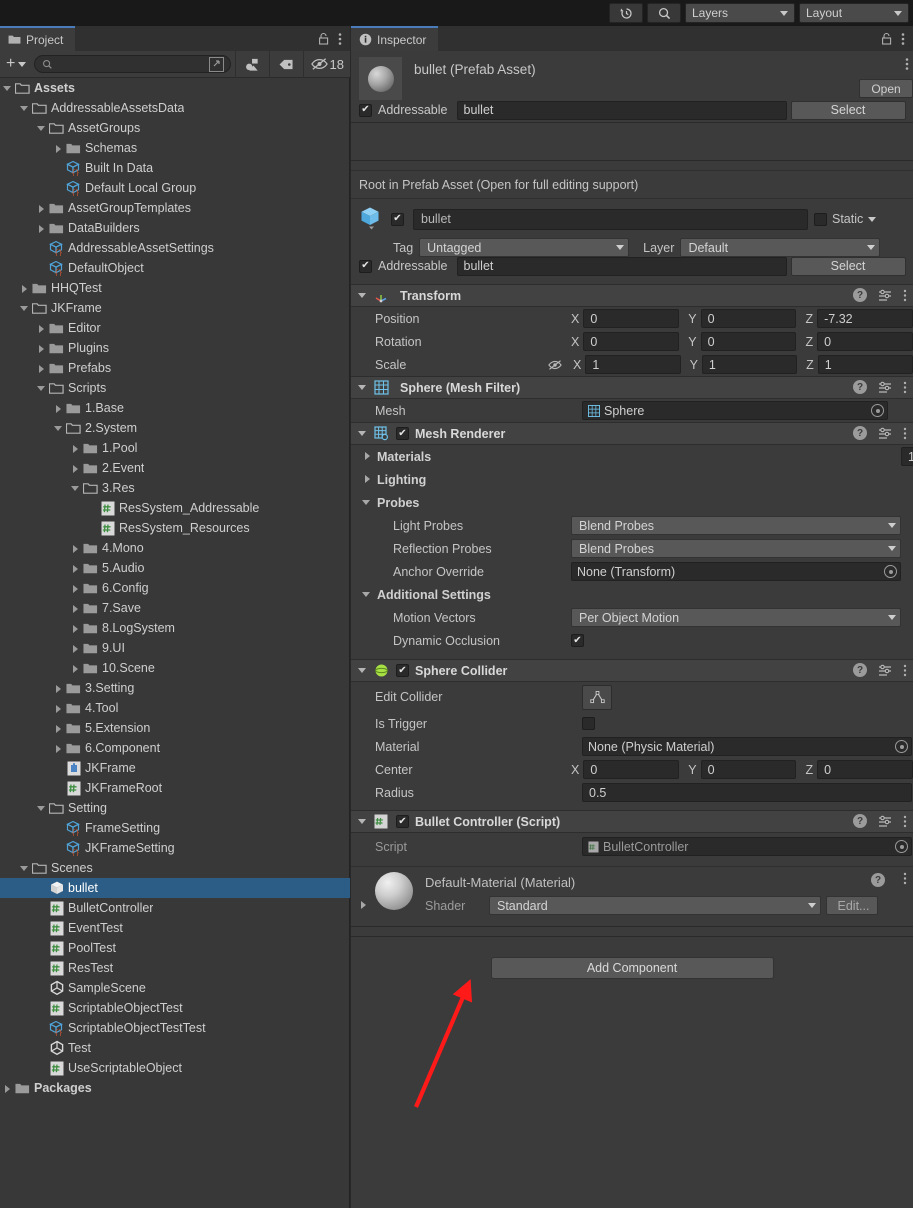 This screenshot has width=913, height=1208. What do you see at coordinates (780, 247) in the screenshot?
I see `layer-dropdown: Default` at bounding box center [780, 247].